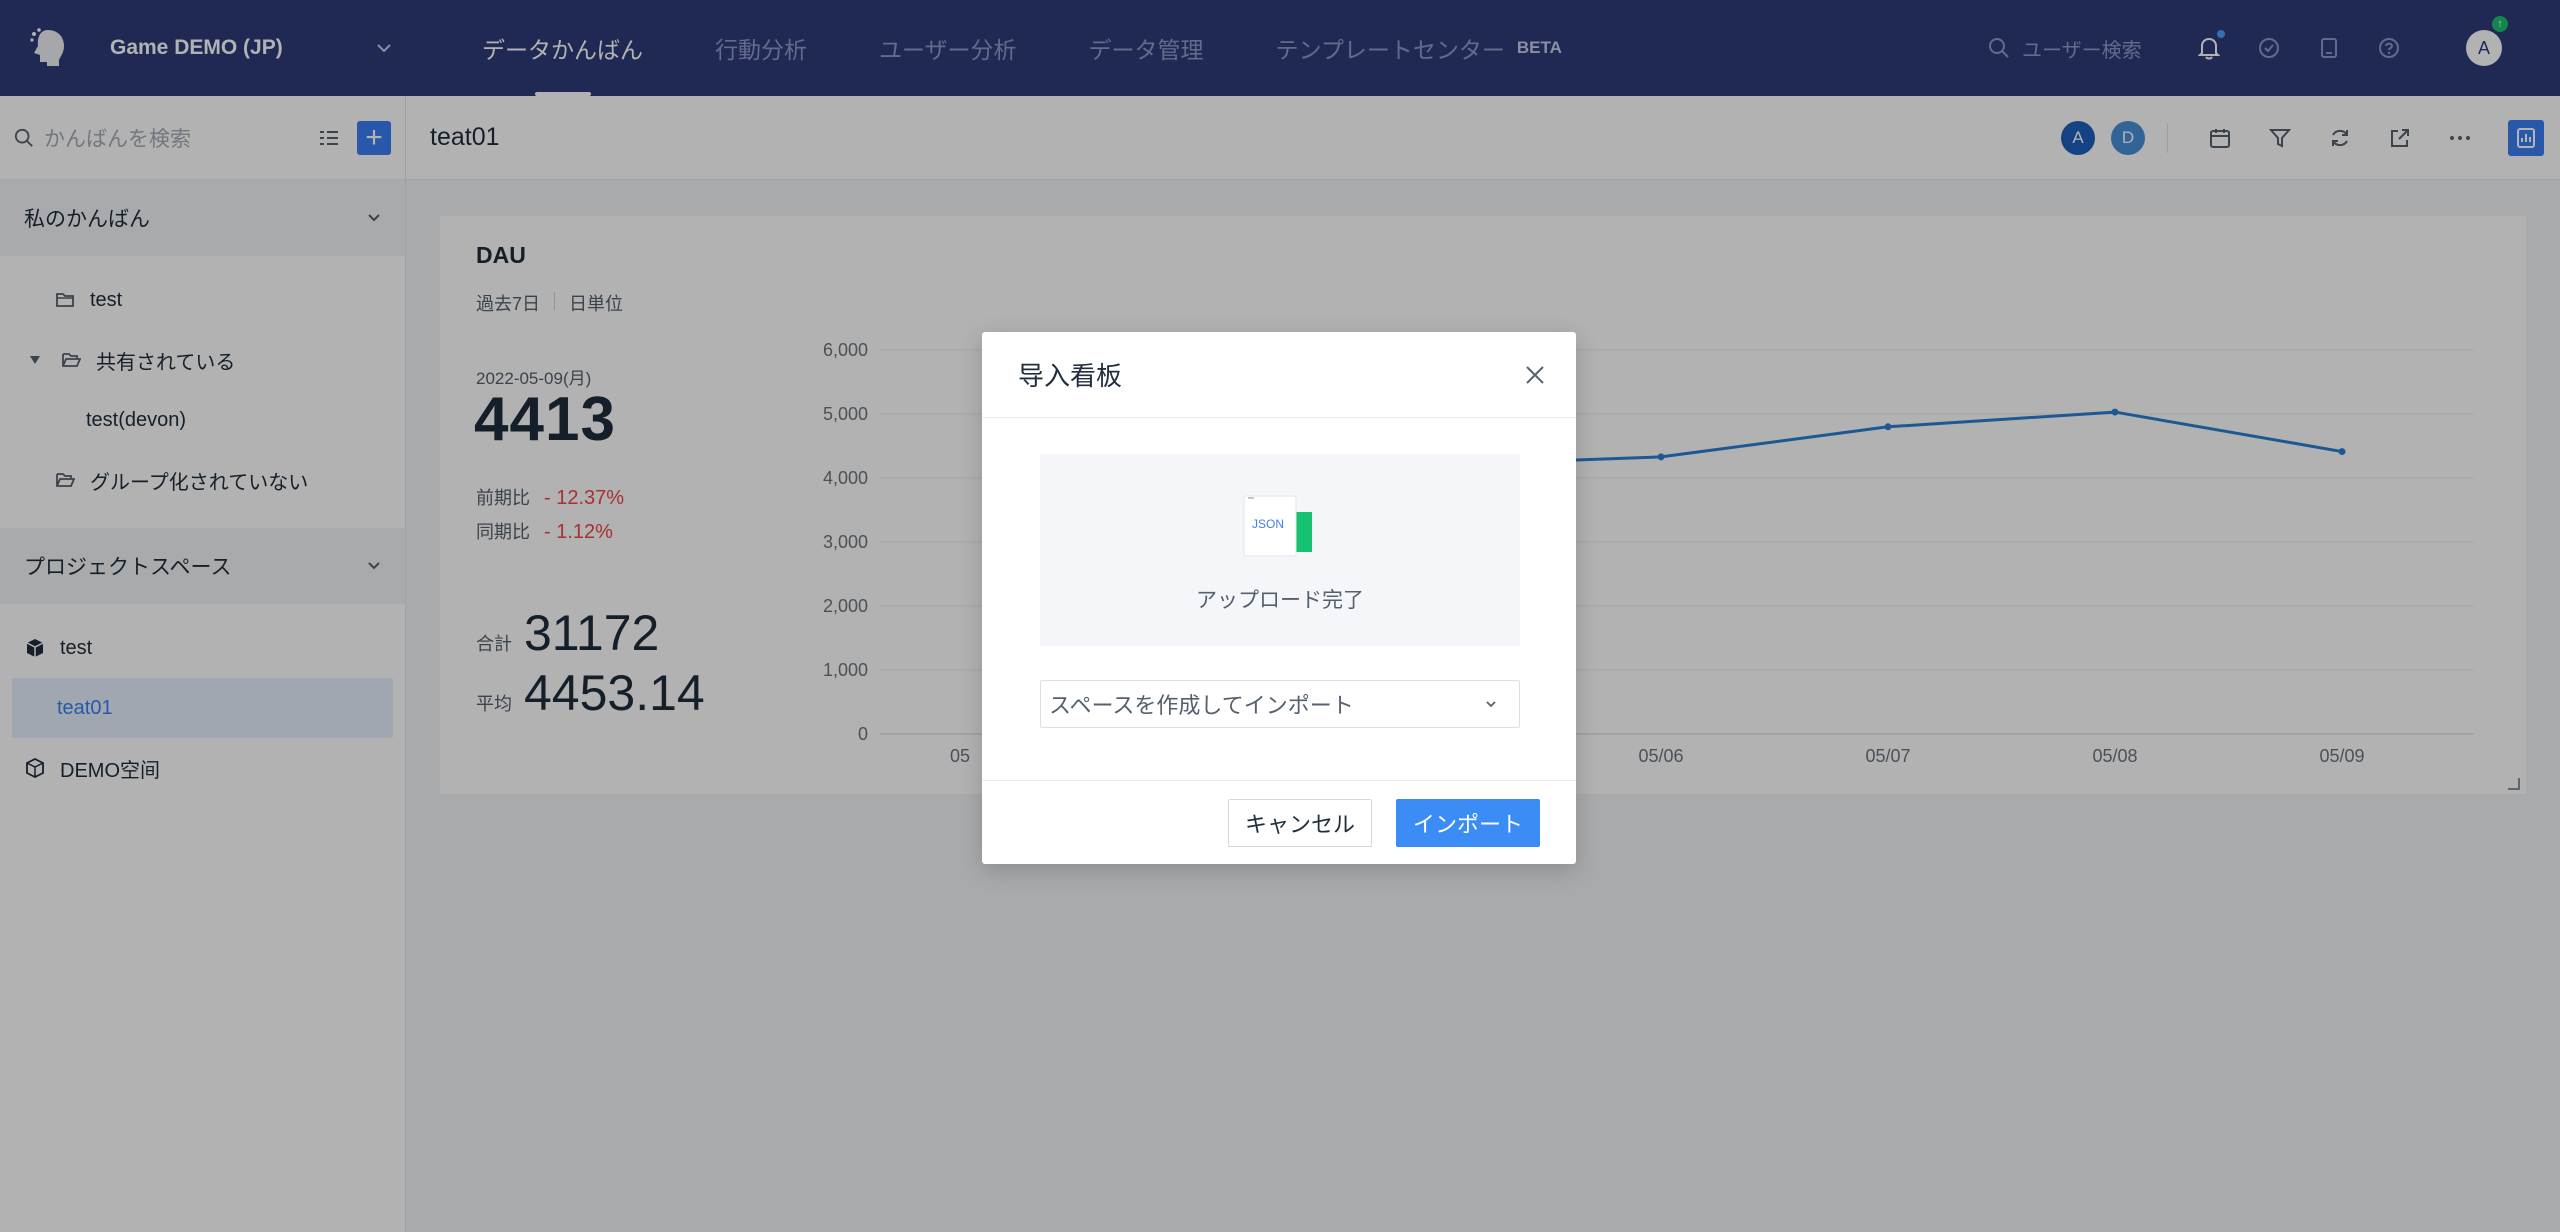 The image size is (2560, 1232). Describe the element at coordinates (1268, 524) in the screenshot. I see `file-type-label: JSON` at that location.